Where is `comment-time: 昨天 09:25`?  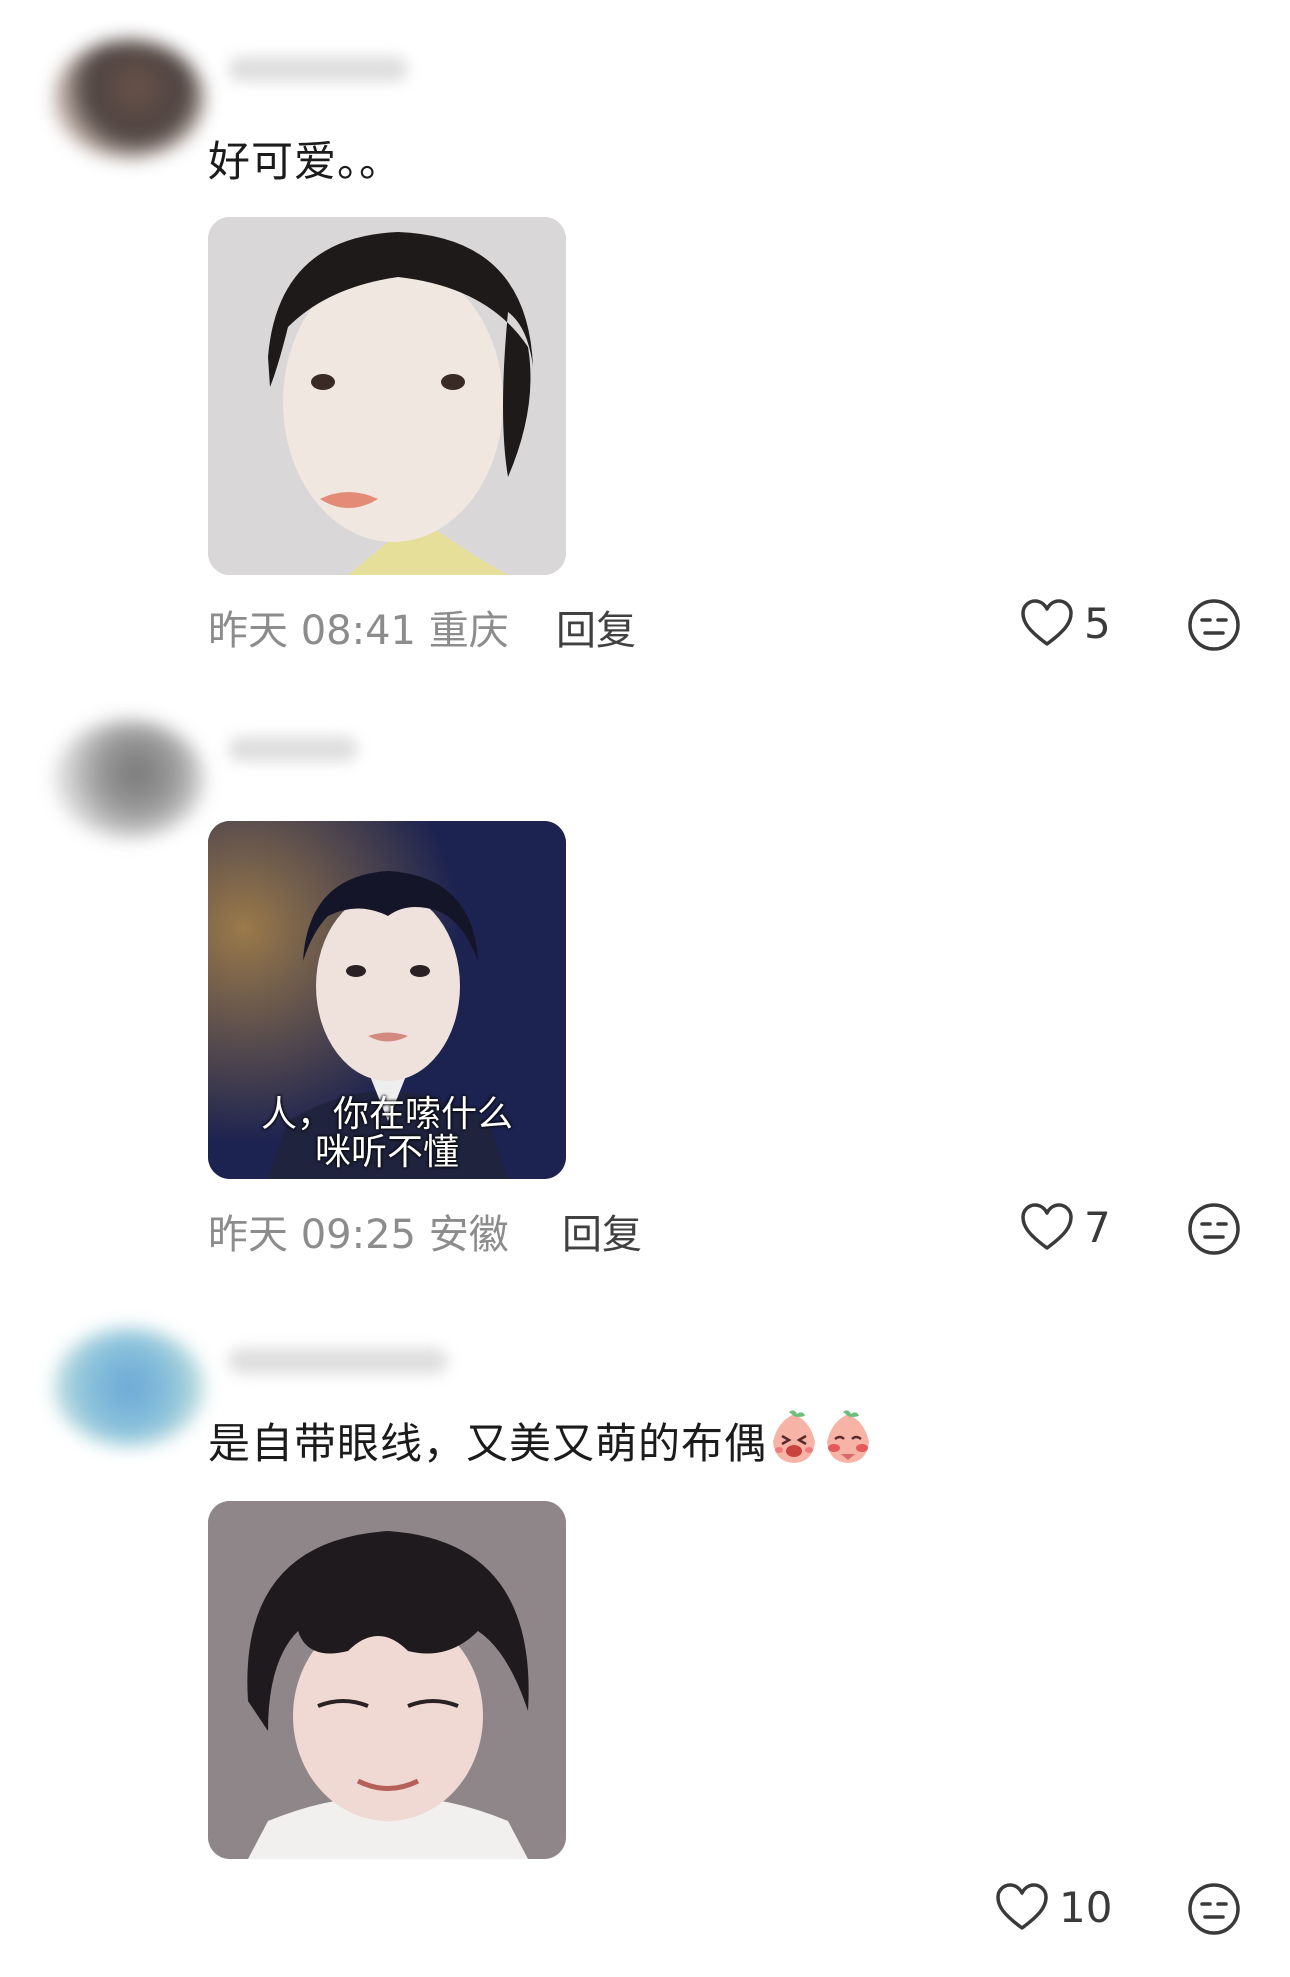 comment-time: 昨天 09:25 is located at coordinates (312, 1235).